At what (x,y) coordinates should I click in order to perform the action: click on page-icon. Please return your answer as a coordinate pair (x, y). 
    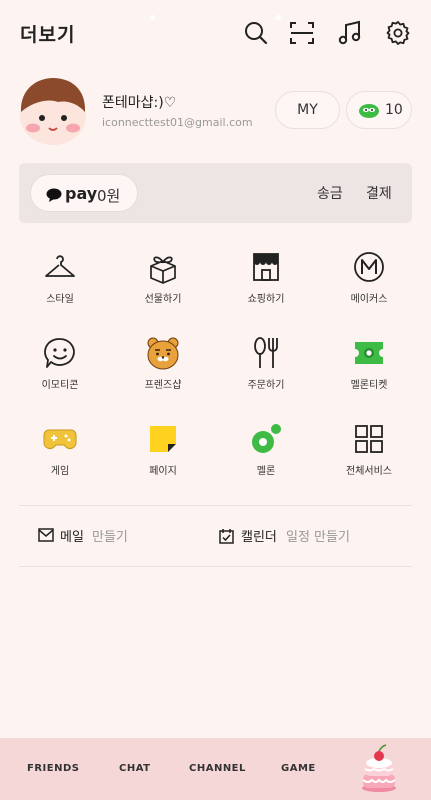
    Looking at the image, I should click on (163, 439).